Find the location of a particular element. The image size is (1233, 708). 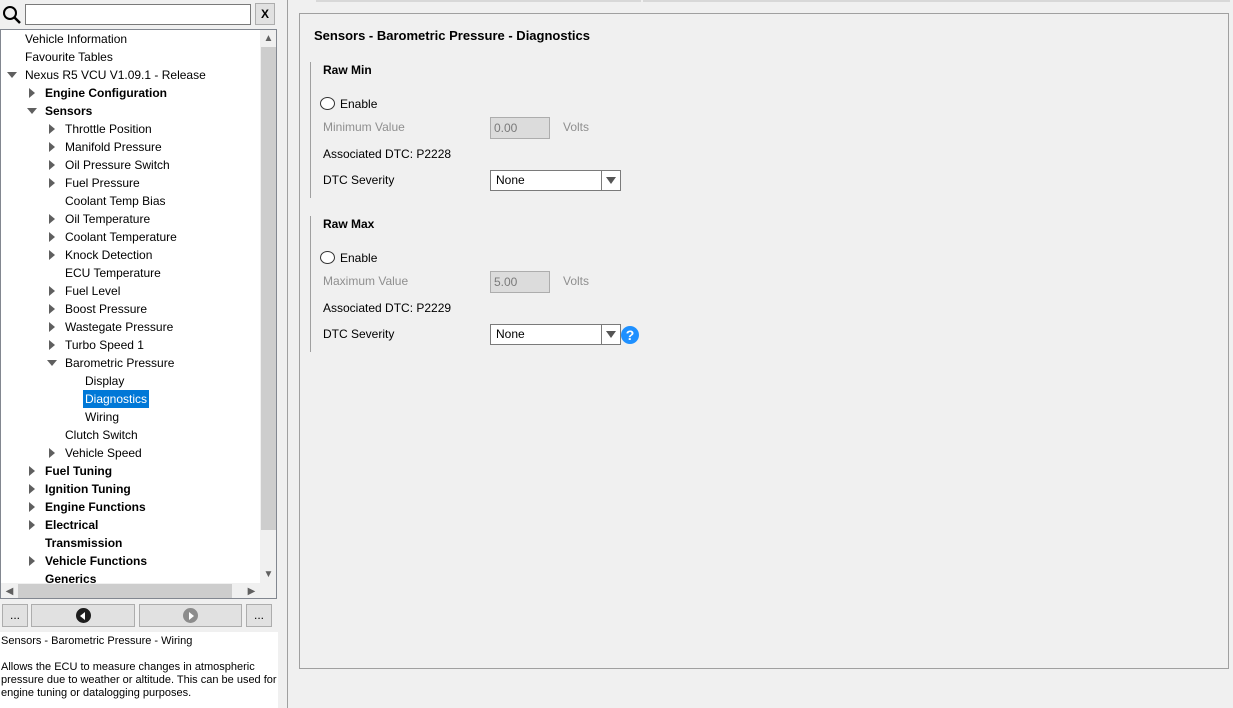

scroll-left-icon: ◀ is located at coordinates (9, 590).